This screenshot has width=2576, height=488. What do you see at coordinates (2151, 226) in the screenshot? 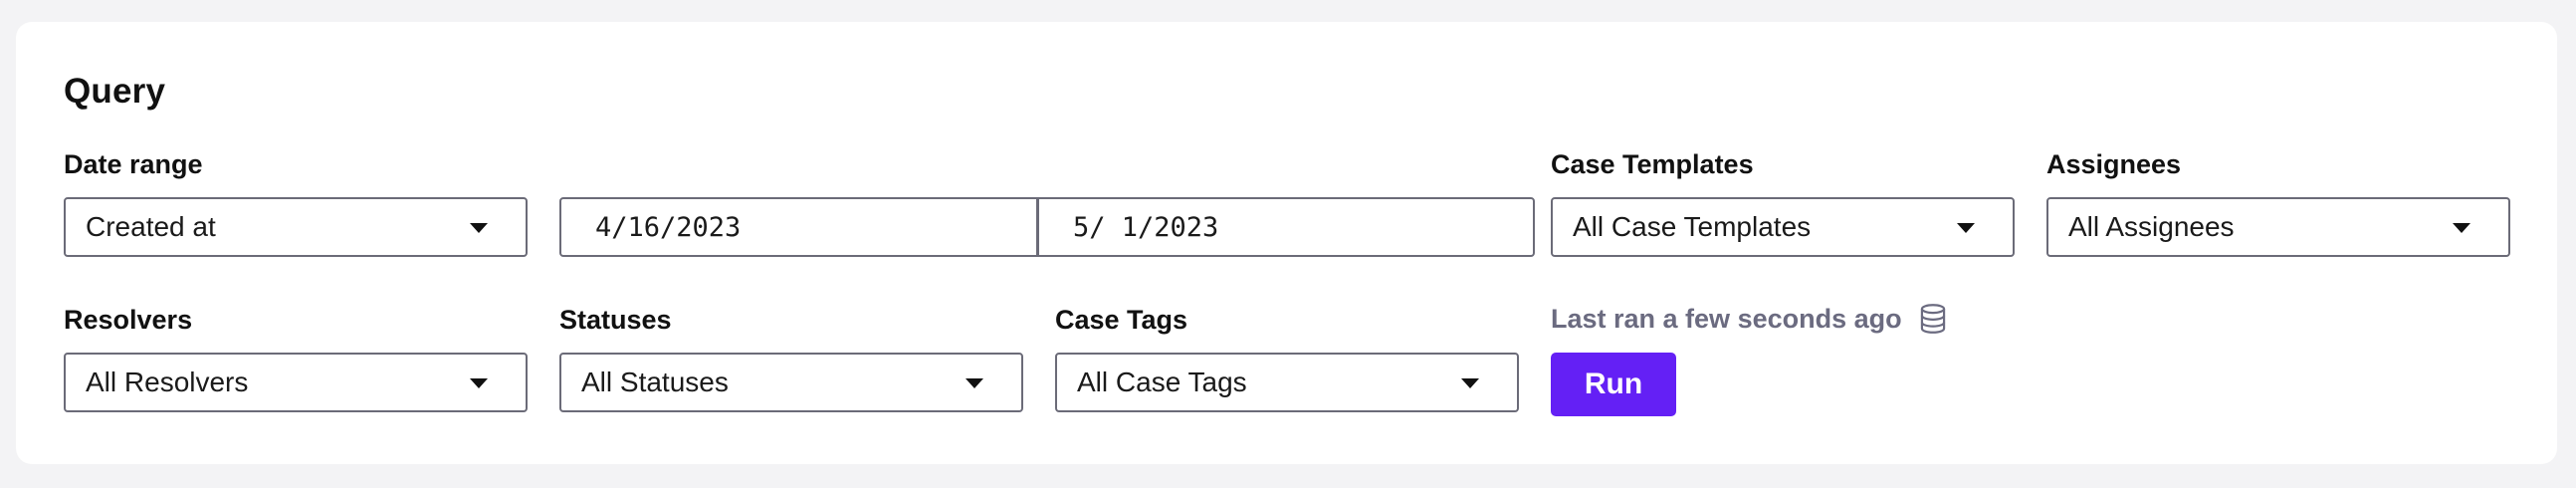
I see `assignees-value: All Assignees` at bounding box center [2151, 226].